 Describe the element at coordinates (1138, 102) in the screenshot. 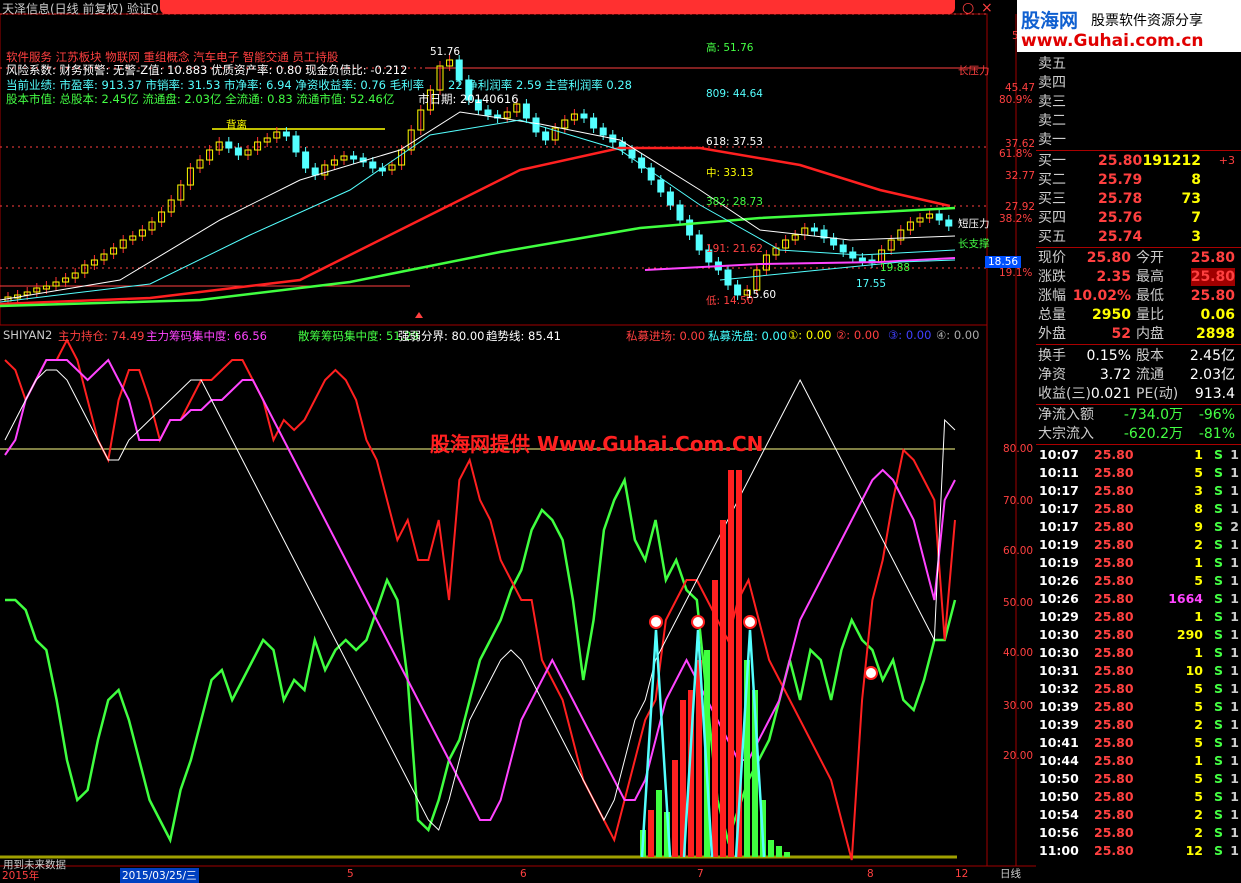

I see `order-sell-row: 卖三` at that location.